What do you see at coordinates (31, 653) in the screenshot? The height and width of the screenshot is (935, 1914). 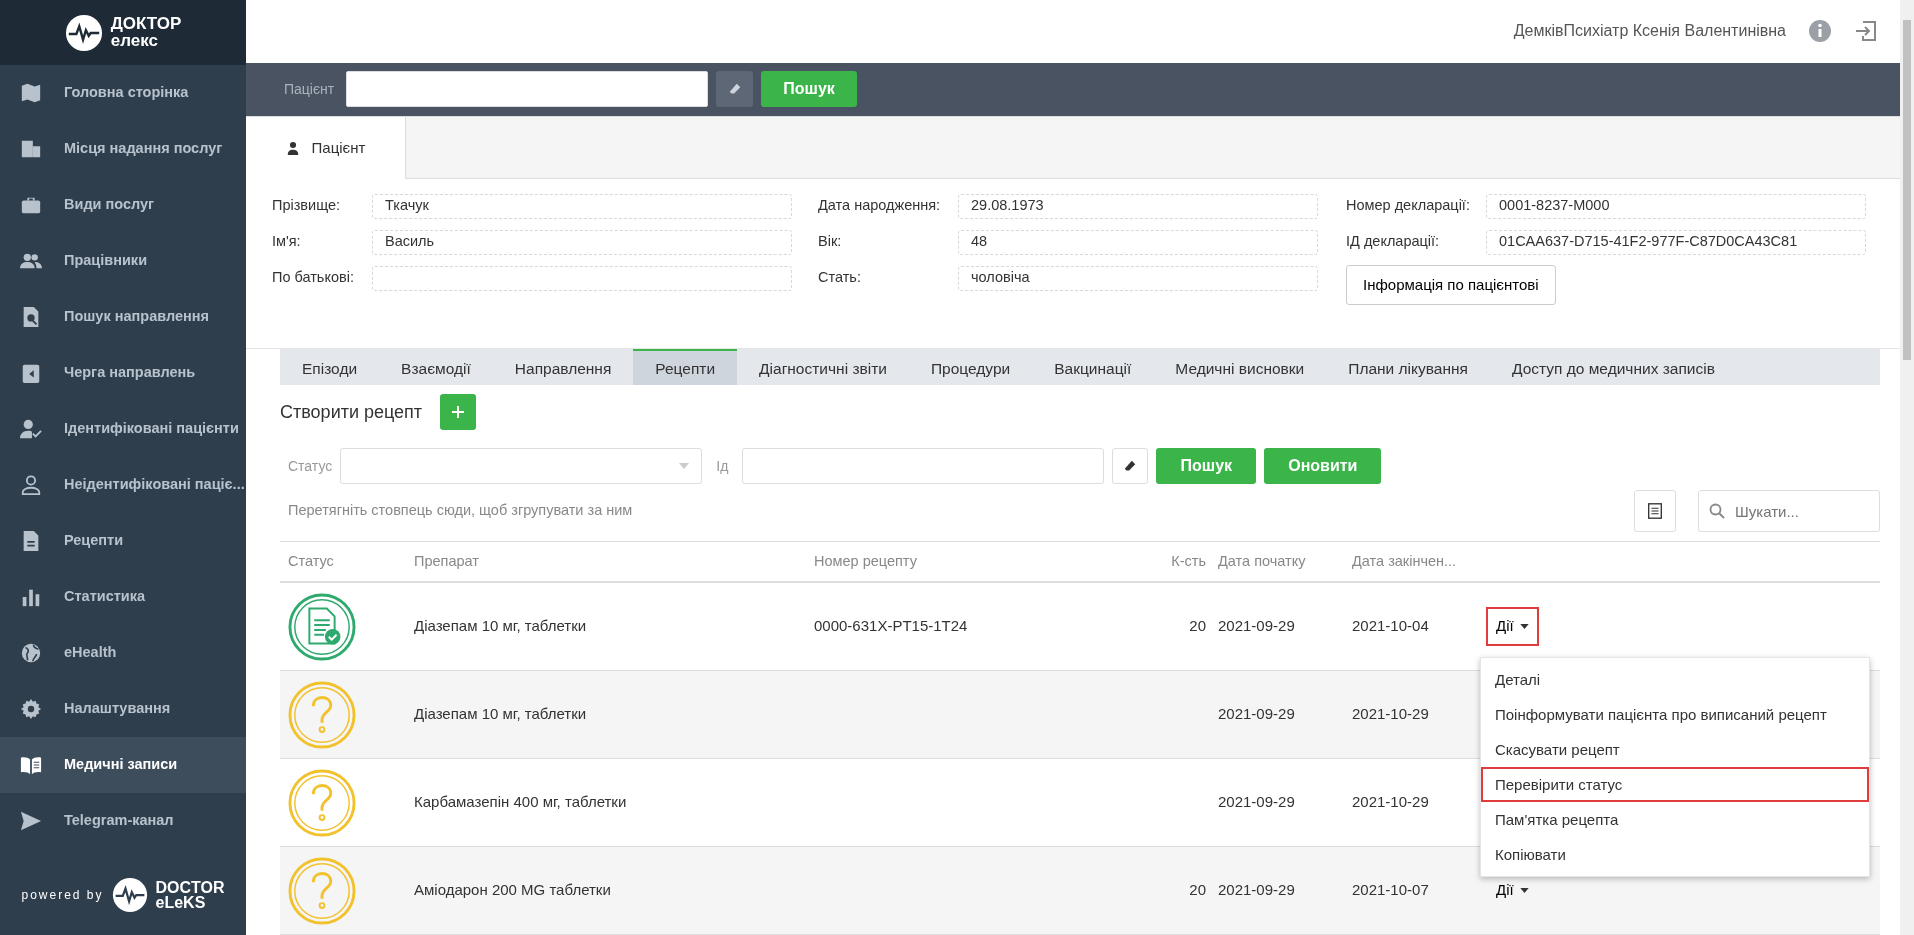 I see `globe-icon` at bounding box center [31, 653].